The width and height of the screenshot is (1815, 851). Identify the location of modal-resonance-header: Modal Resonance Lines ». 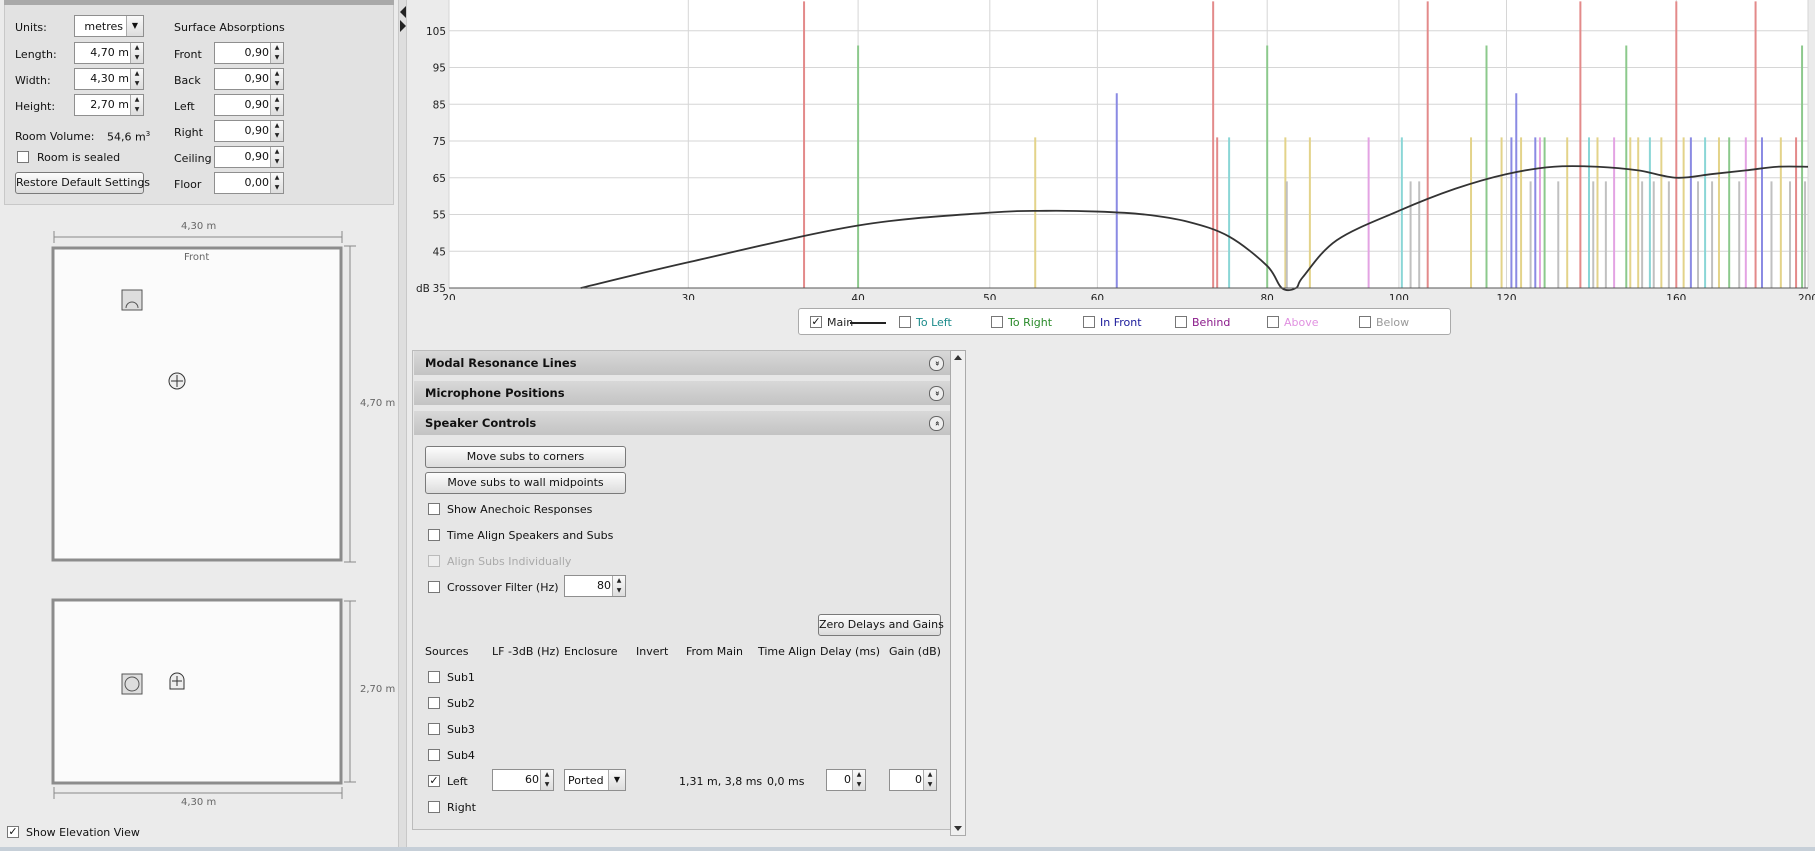
(682, 363).